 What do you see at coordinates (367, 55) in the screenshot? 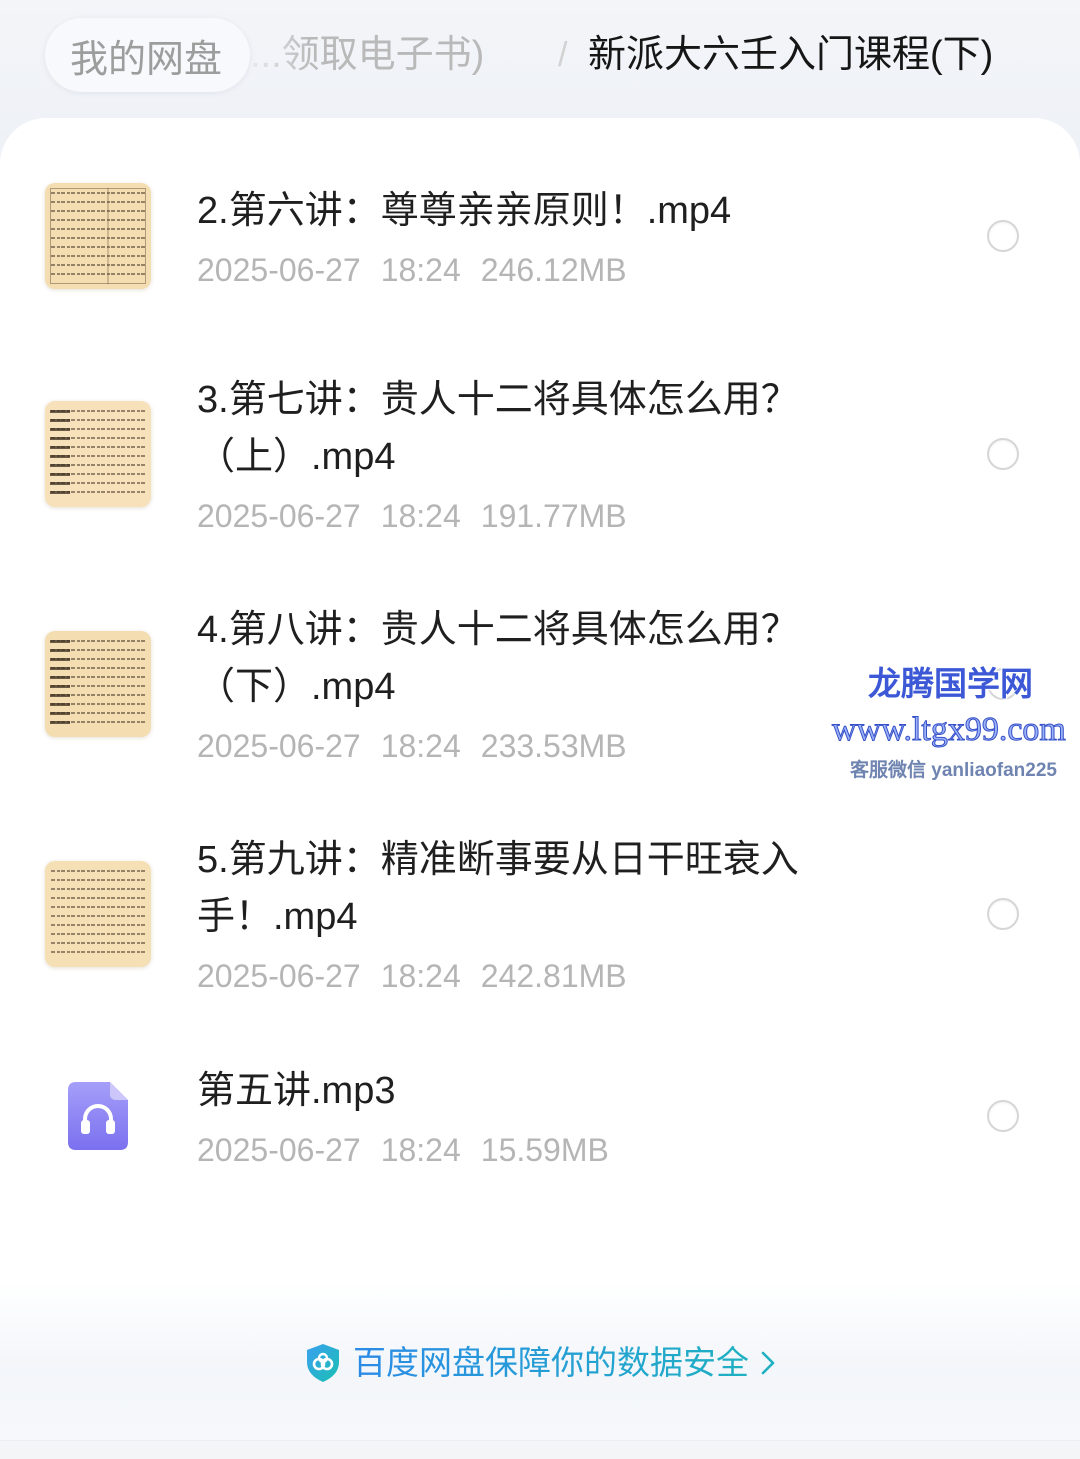
I see `breadcrumb-parent: ...领取电子书)` at bounding box center [367, 55].